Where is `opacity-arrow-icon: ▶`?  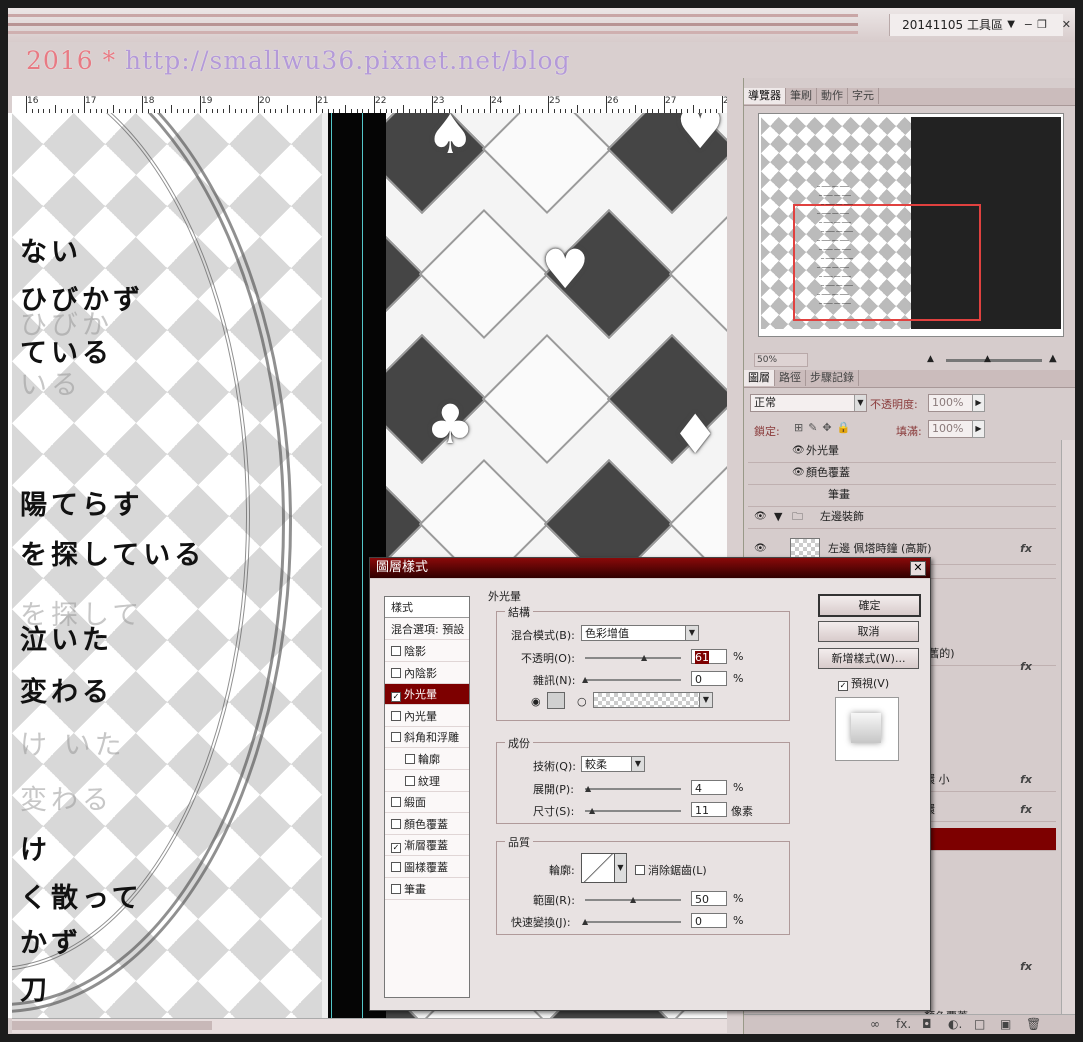 opacity-arrow-icon: ▶ is located at coordinates (978, 403).